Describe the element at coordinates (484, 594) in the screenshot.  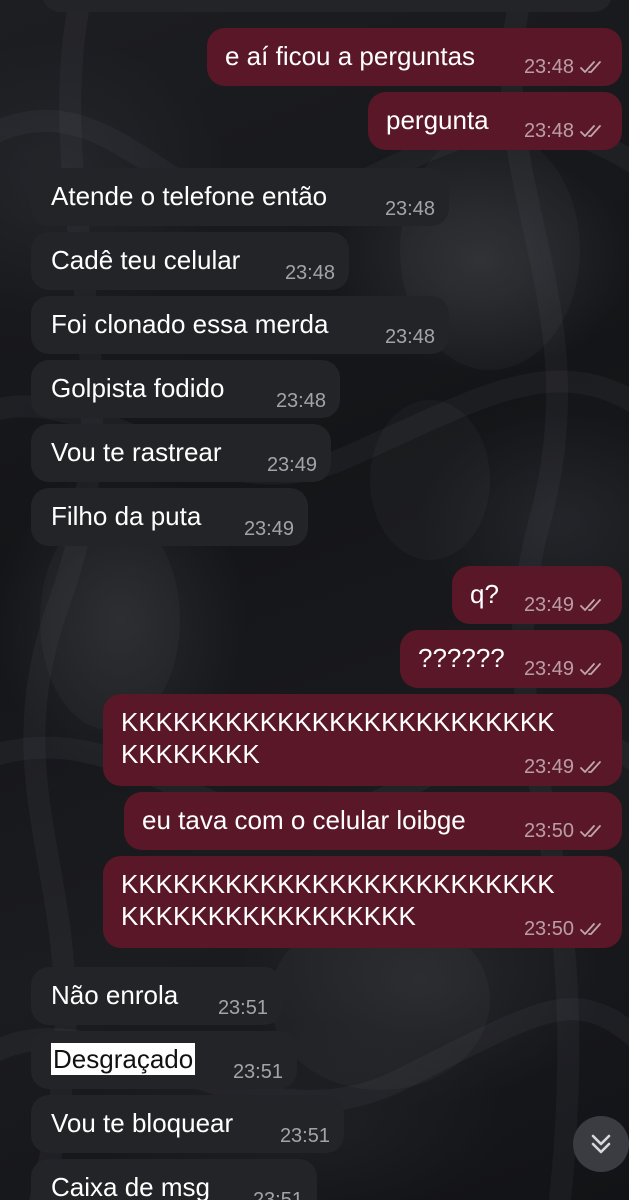
I see `message-text: q?` at that location.